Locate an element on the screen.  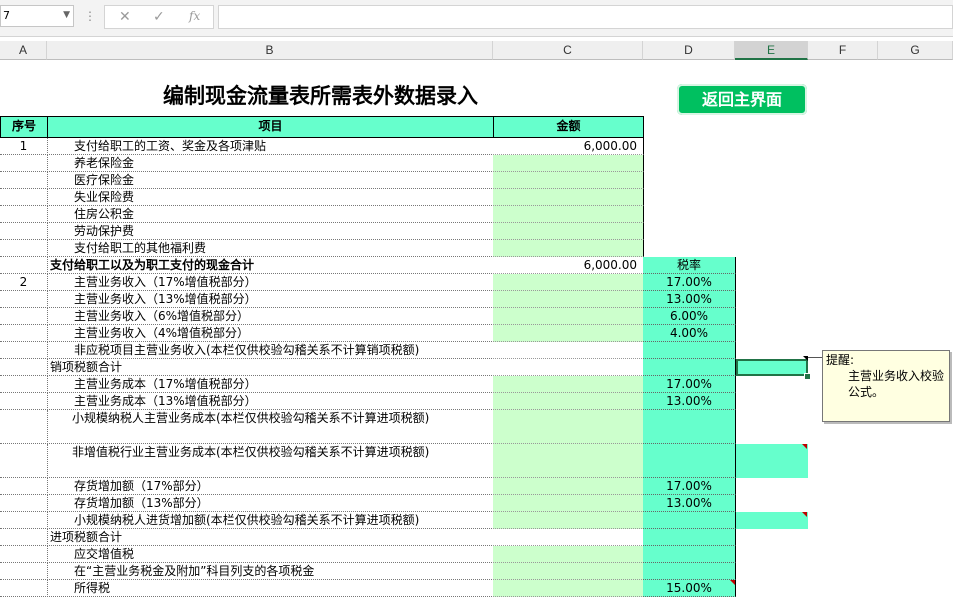
sheet-title: 编制现金流量表所需表外数据录入 is located at coordinates (320, 96).